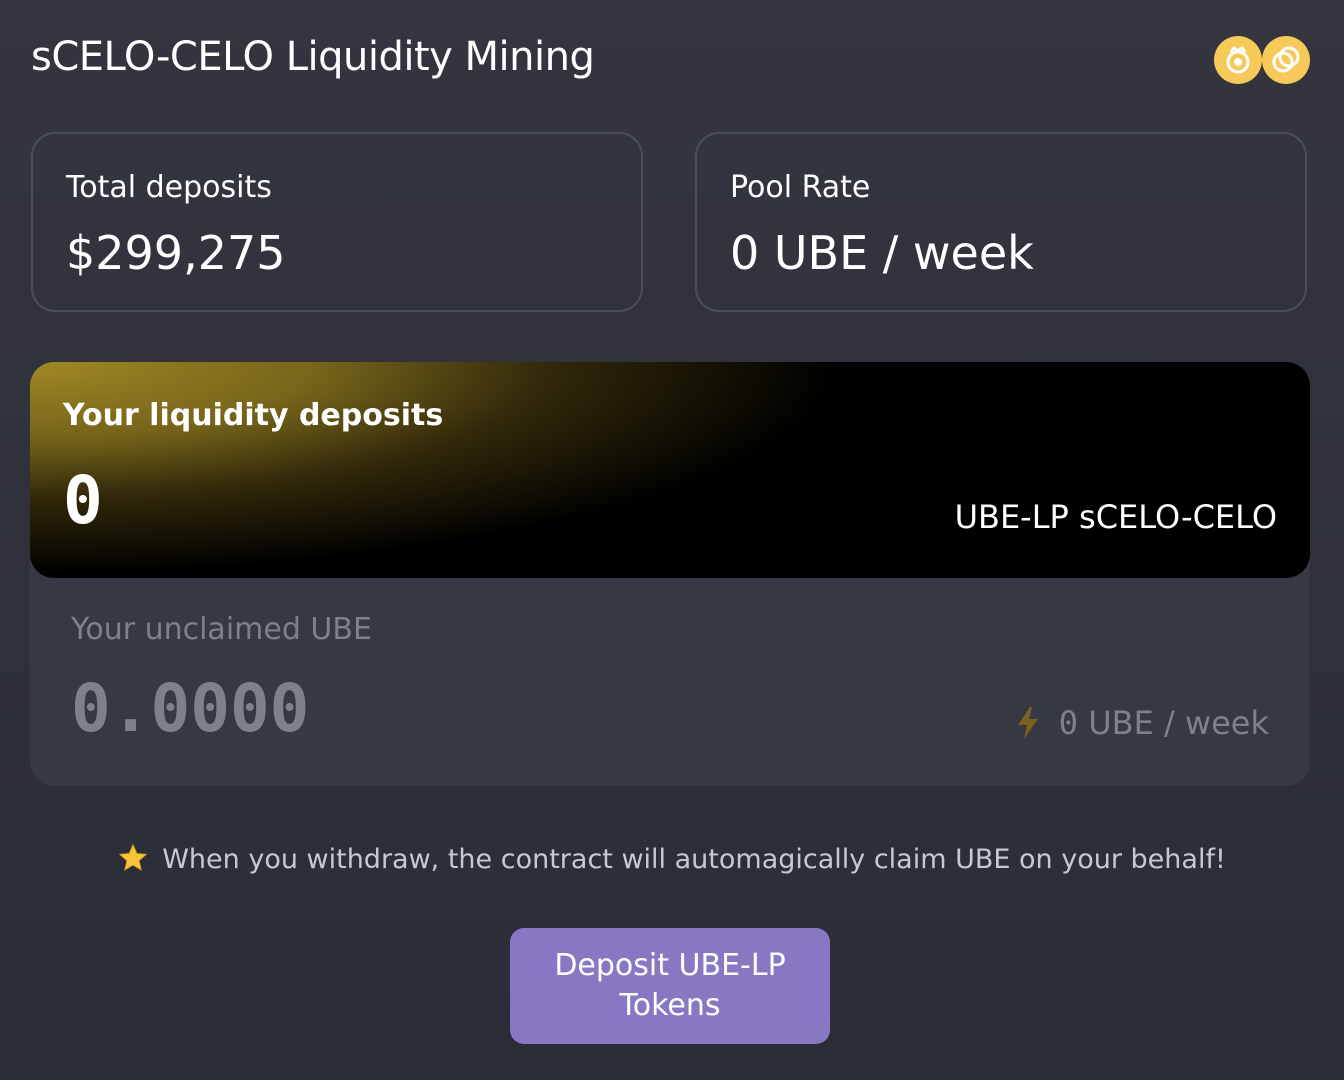 The image size is (1344, 1080). Describe the element at coordinates (337, 222) in the screenshot. I see `total-deposits-card: Total deposits $299,275` at that location.